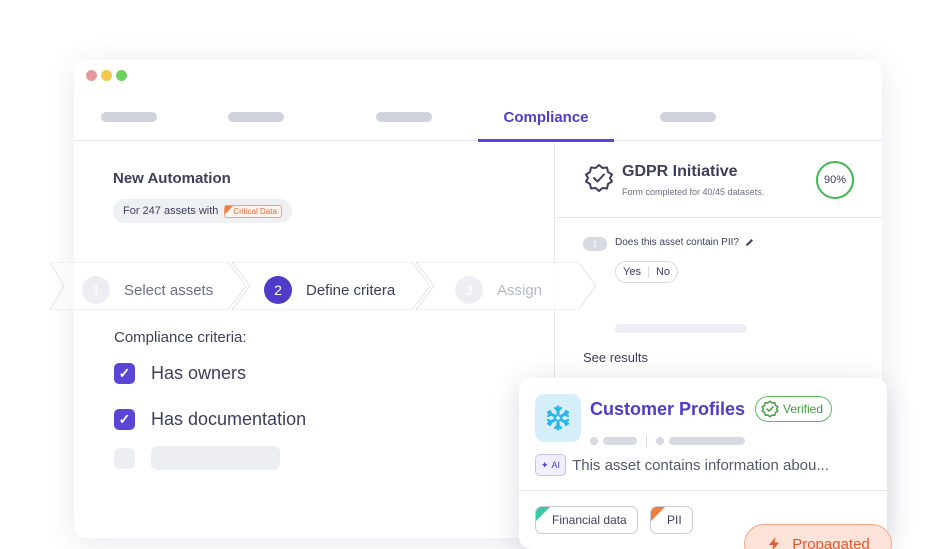 The image size is (929, 549). Describe the element at coordinates (703, 490) in the screenshot. I see `card-divider` at that location.